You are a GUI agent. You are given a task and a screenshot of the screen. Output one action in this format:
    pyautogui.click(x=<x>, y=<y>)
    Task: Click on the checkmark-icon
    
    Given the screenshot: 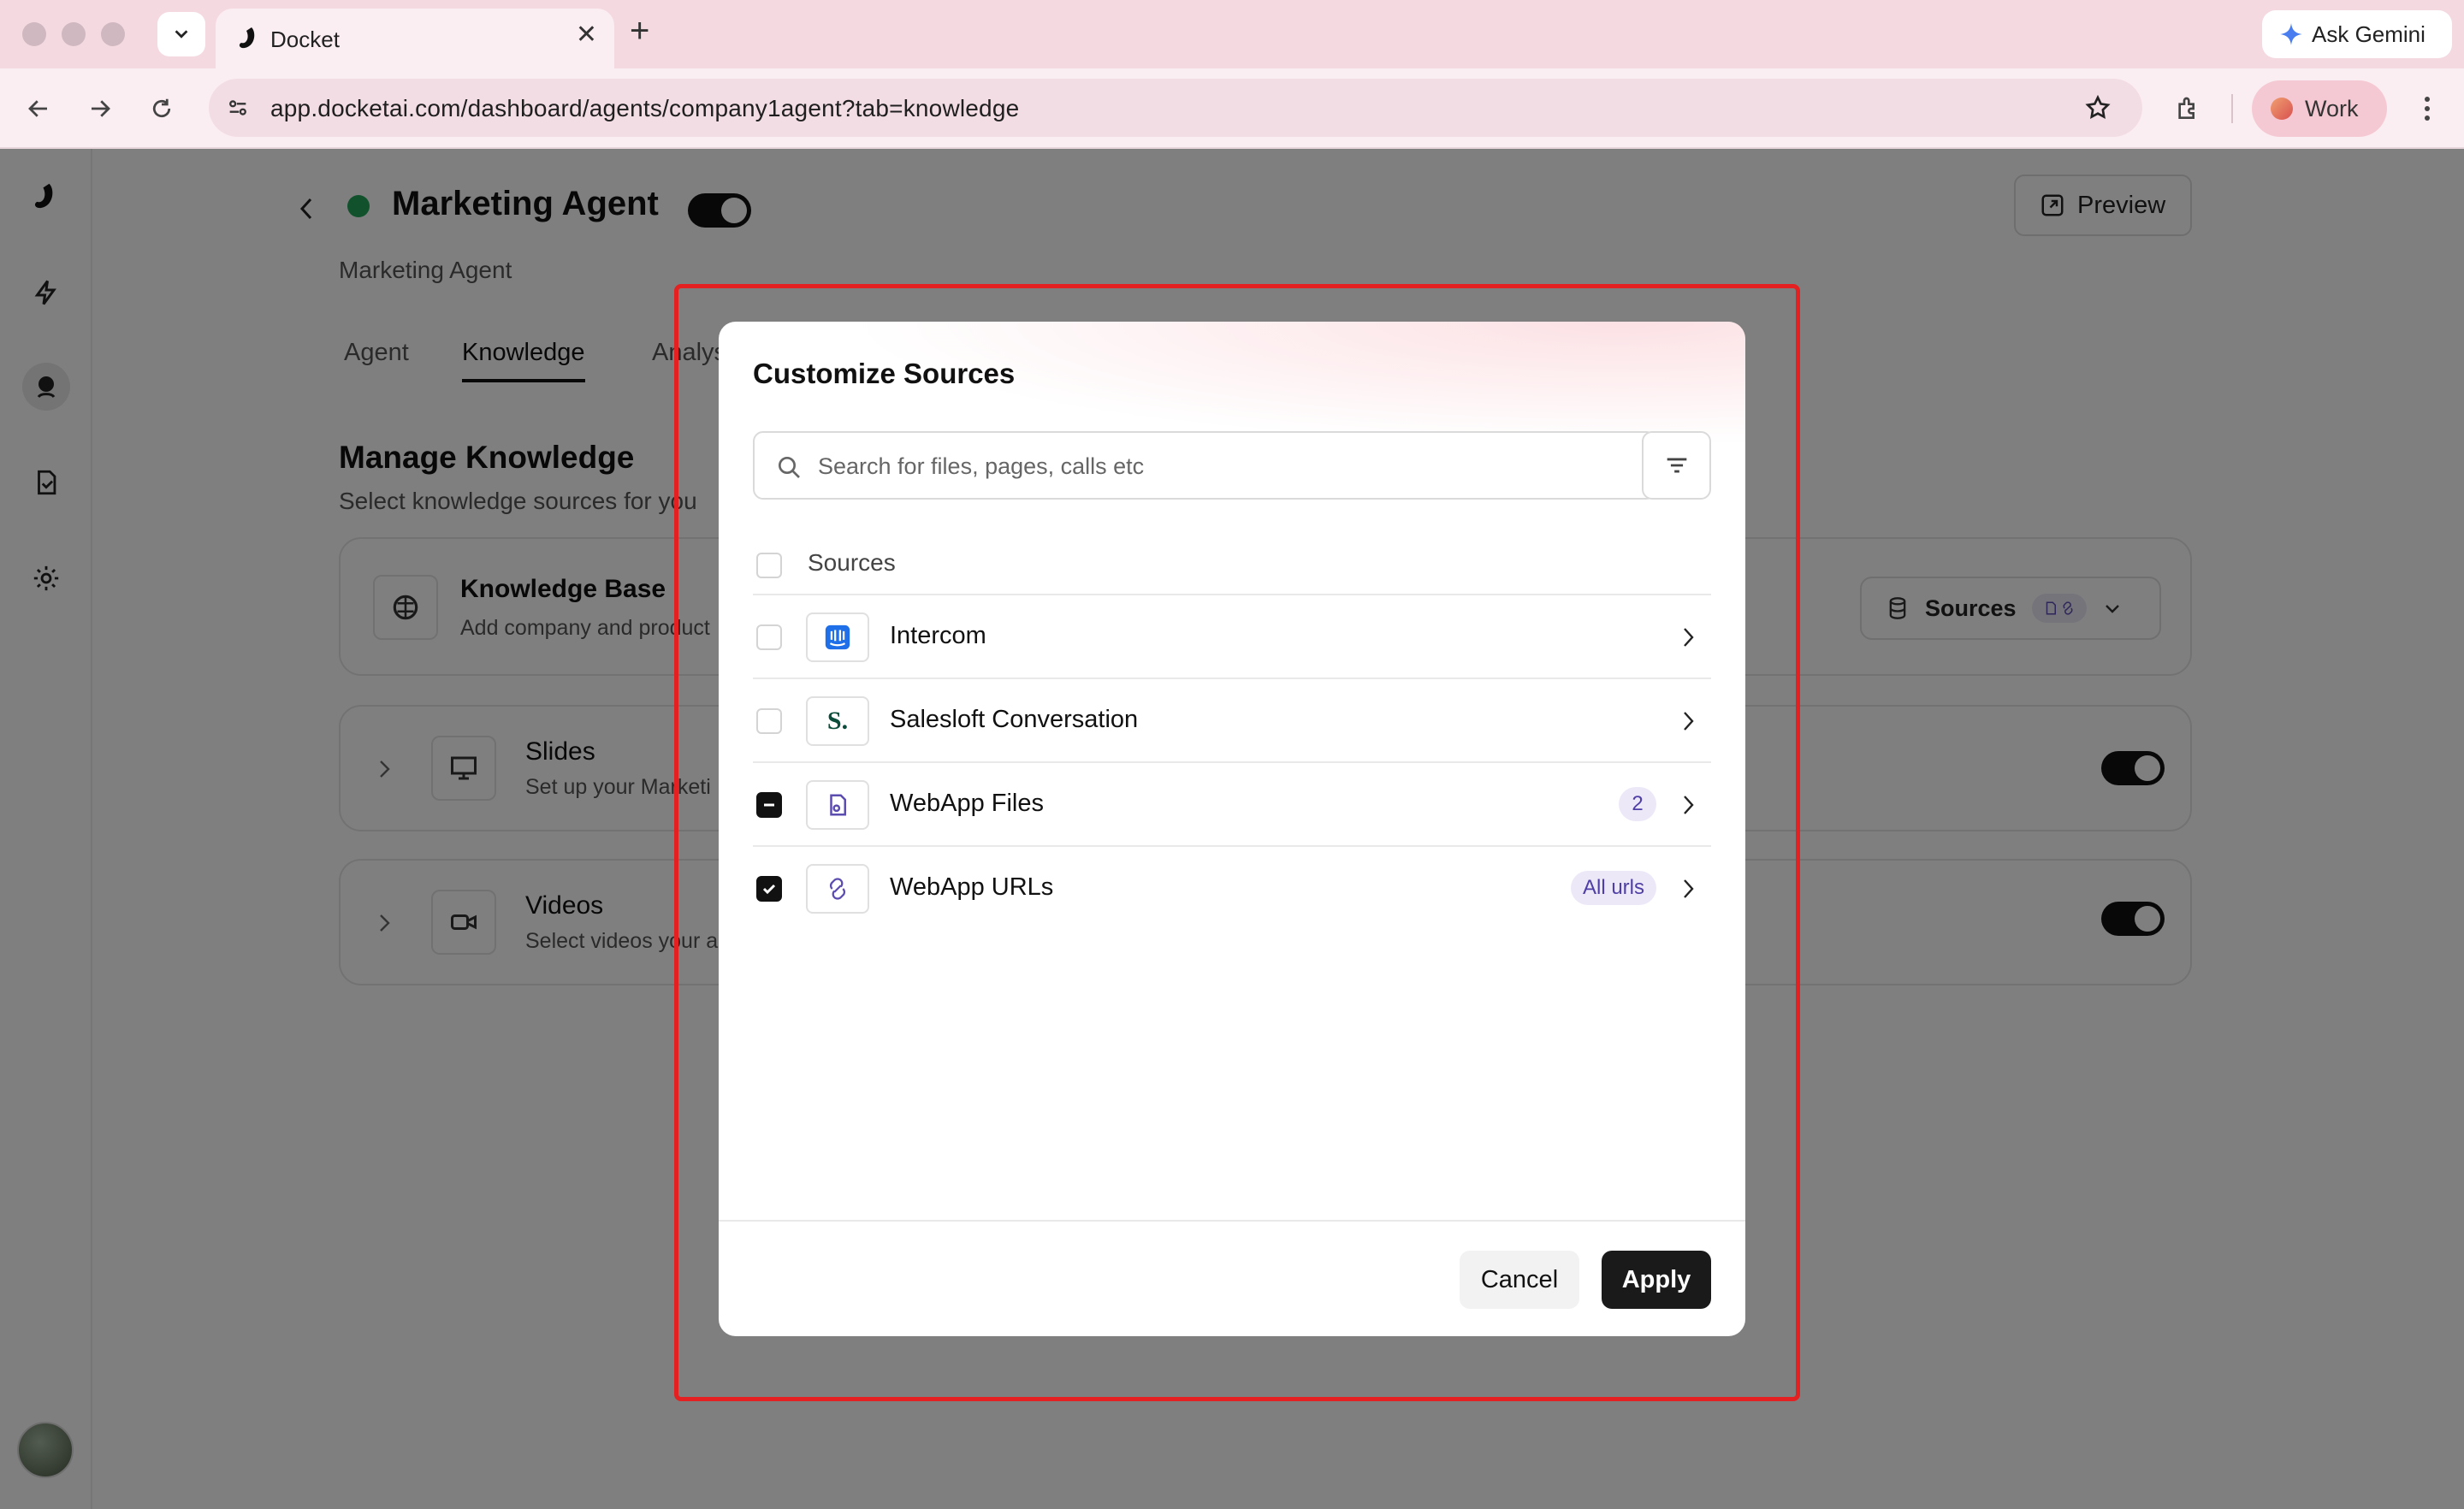 What is the action you would take?
    pyautogui.click(x=769, y=889)
    